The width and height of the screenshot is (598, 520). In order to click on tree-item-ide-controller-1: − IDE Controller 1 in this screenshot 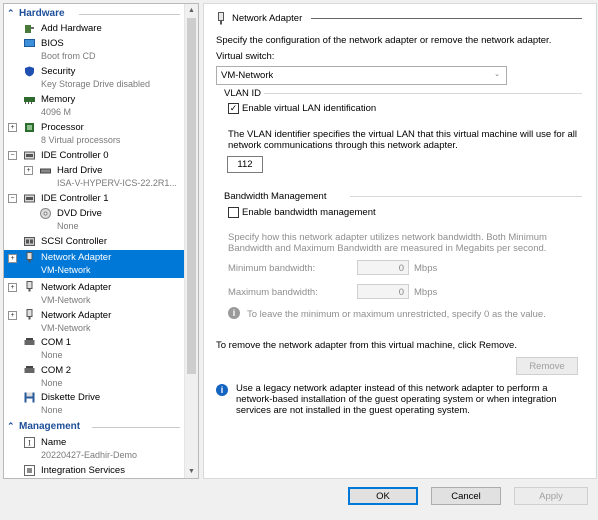, I will do `click(94, 199)`.